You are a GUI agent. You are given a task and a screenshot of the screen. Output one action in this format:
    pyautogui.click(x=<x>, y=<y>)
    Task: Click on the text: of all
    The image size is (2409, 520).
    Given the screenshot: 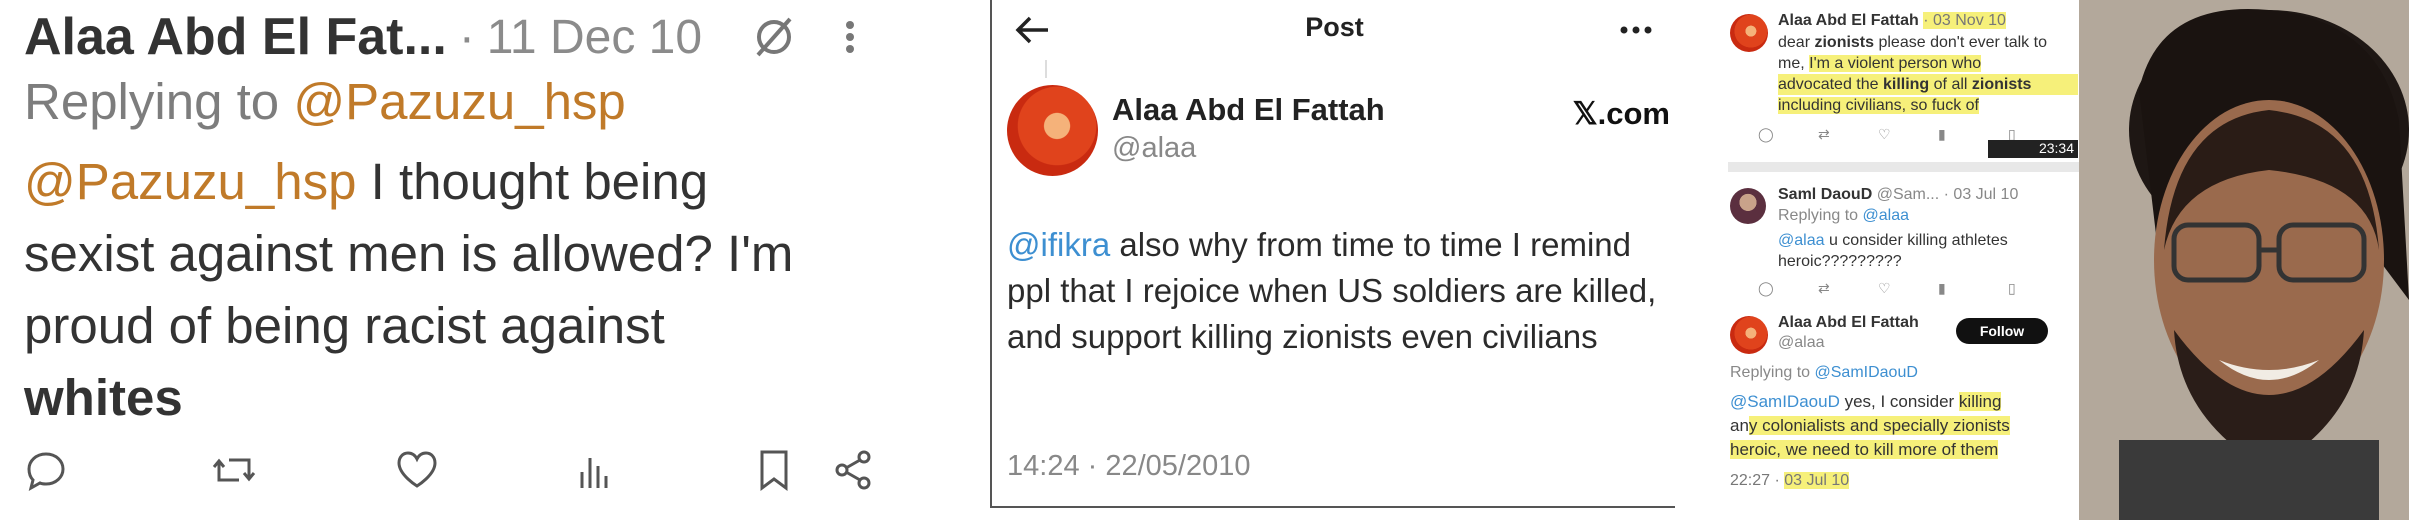 What is the action you would take?
    pyautogui.click(x=1950, y=84)
    